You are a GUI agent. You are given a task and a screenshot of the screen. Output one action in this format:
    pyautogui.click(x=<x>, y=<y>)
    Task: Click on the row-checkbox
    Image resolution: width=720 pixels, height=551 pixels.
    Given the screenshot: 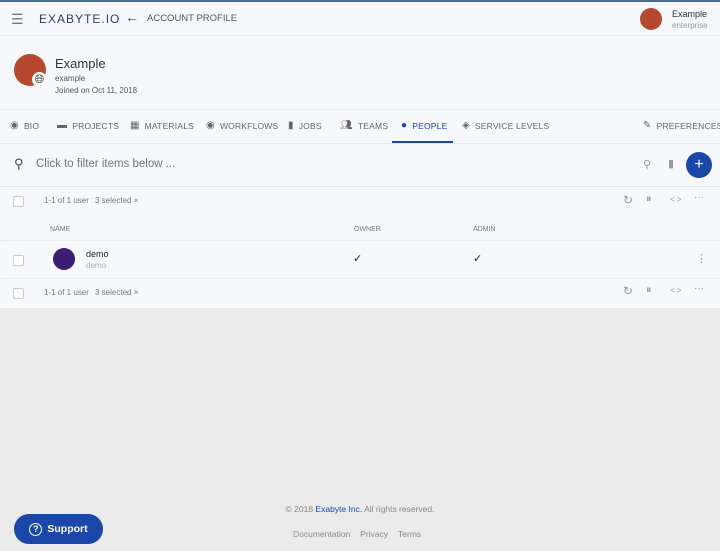 What is the action you would take?
    pyautogui.click(x=18, y=260)
    